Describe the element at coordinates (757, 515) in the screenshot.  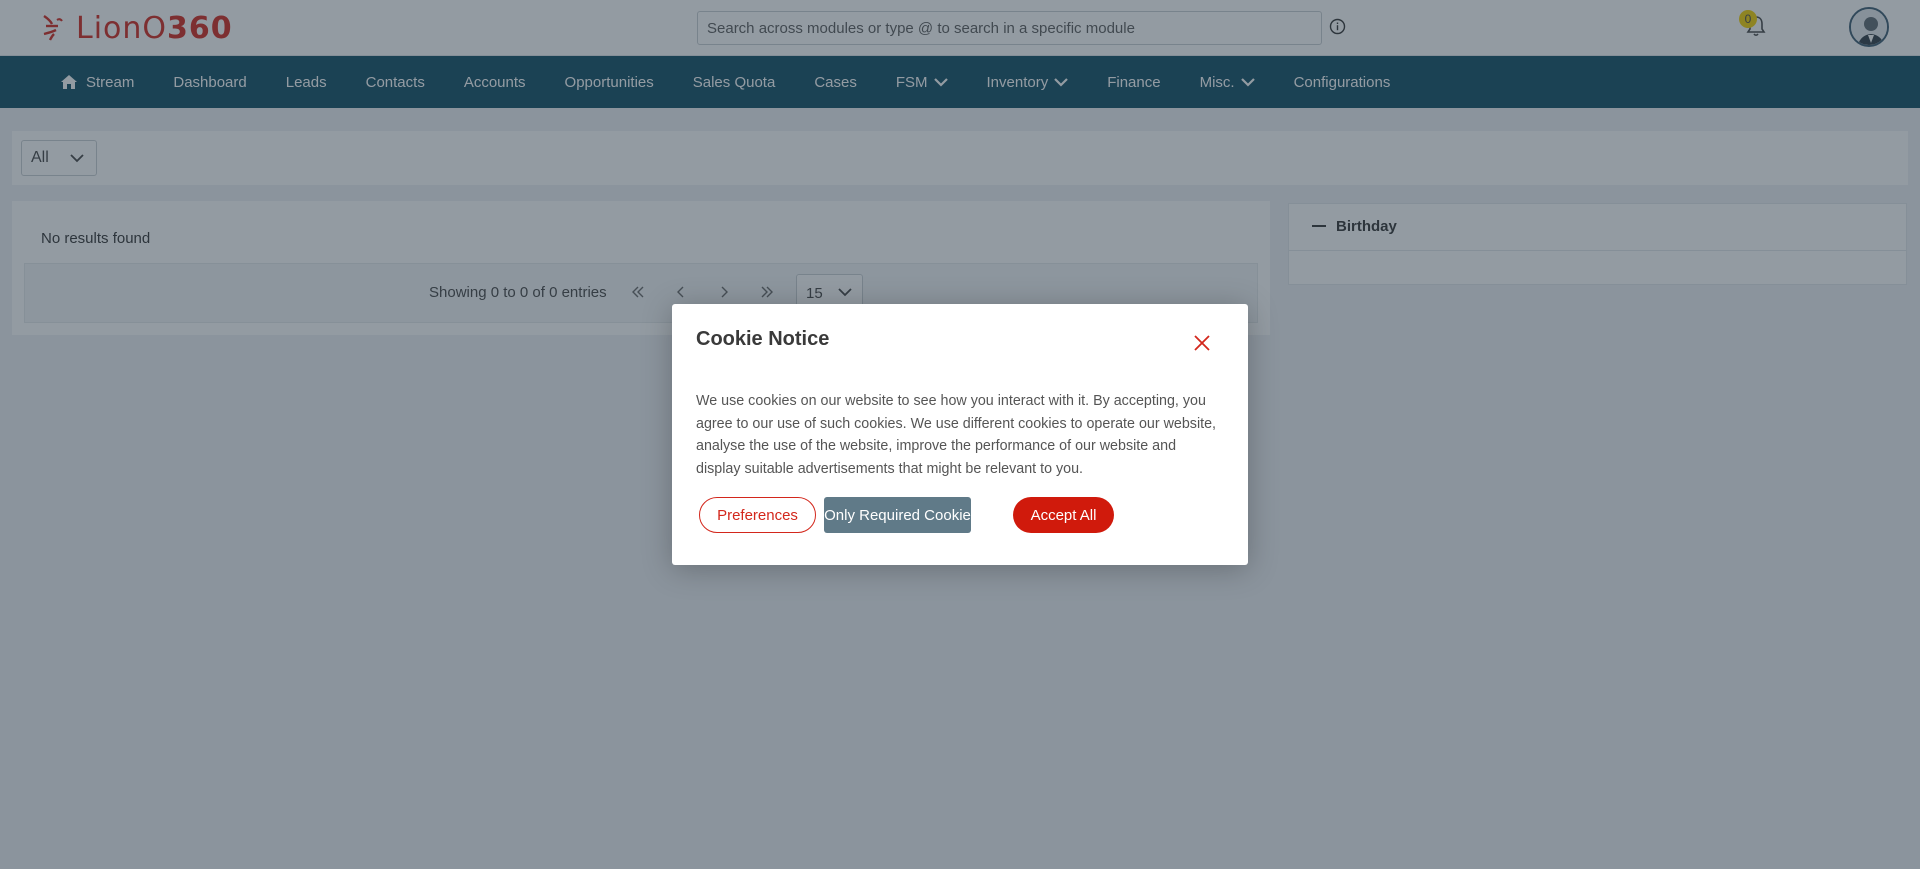
I see `preferences-button: Preferences` at that location.